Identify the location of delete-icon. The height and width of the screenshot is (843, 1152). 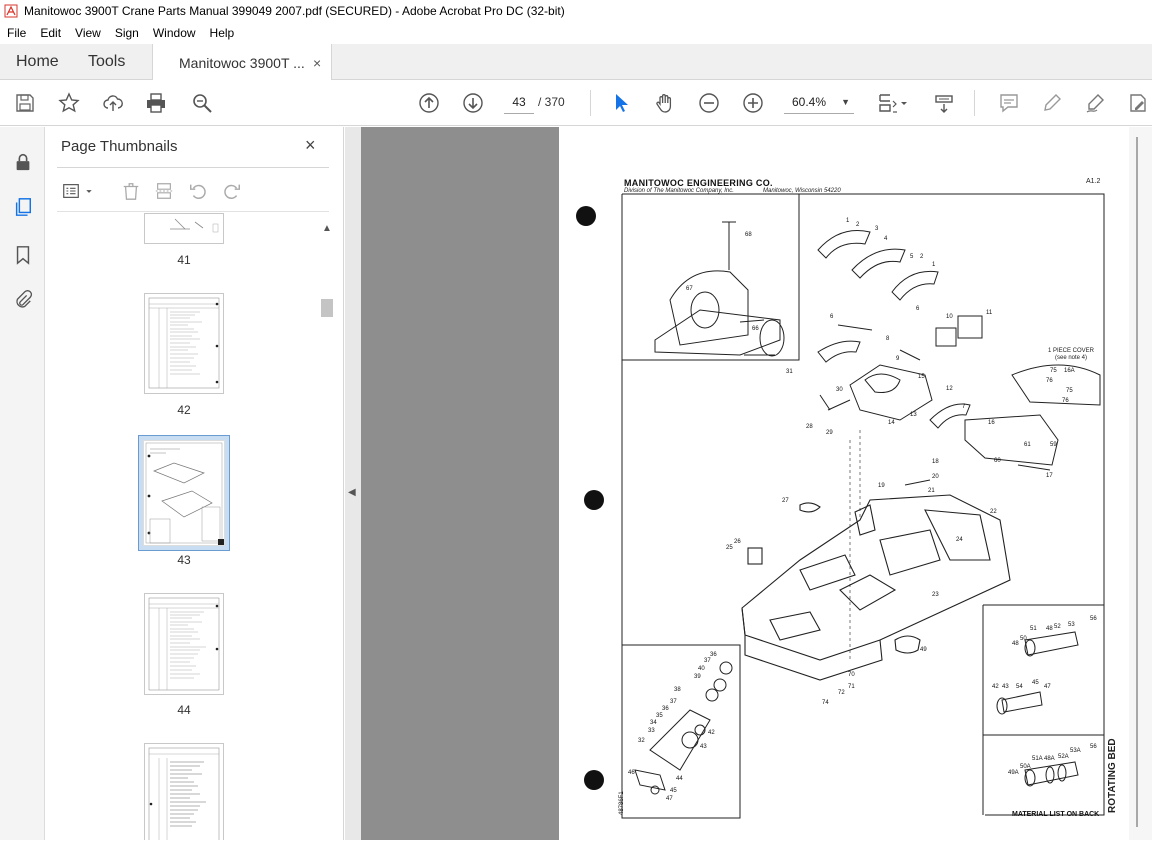
(131, 191).